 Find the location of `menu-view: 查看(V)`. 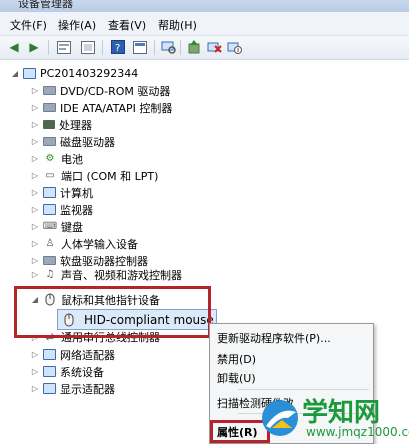

menu-view: 查看(V) is located at coordinates (127, 25).